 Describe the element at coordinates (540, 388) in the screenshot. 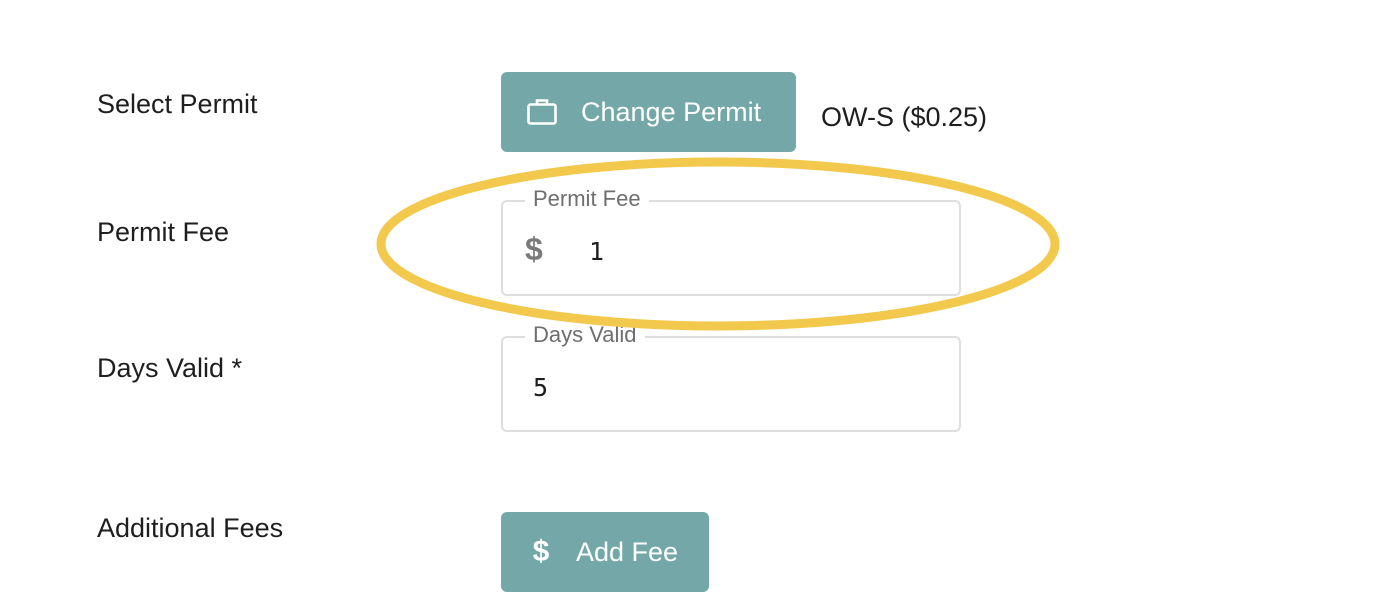

I see `days-valid-input: 5` at that location.